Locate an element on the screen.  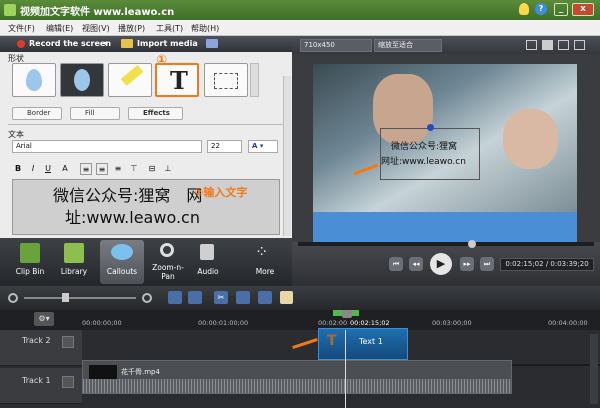
audio-waveform is located at coordinates (297, 386).